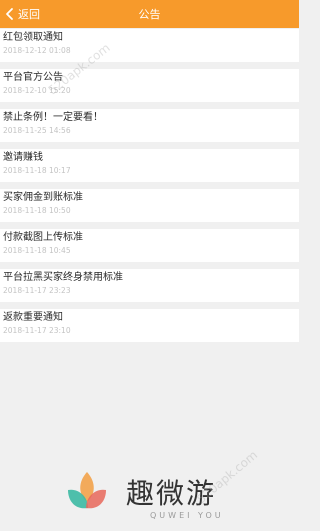 This screenshot has height=531, width=320. Describe the element at coordinates (37, 130) in the screenshot. I see `notice-time: 2018-11-25 14:56` at that location.